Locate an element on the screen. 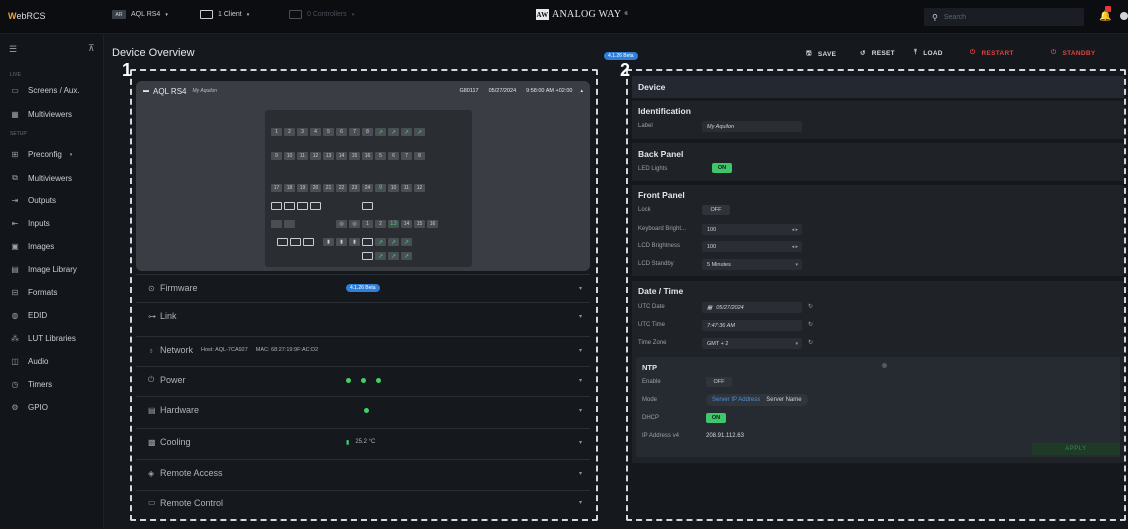 The width and height of the screenshot is (1128, 529). section-cooling: ▩ Cooling ▮ 25.2 °C ▾ is located at coordinates (363, 441).